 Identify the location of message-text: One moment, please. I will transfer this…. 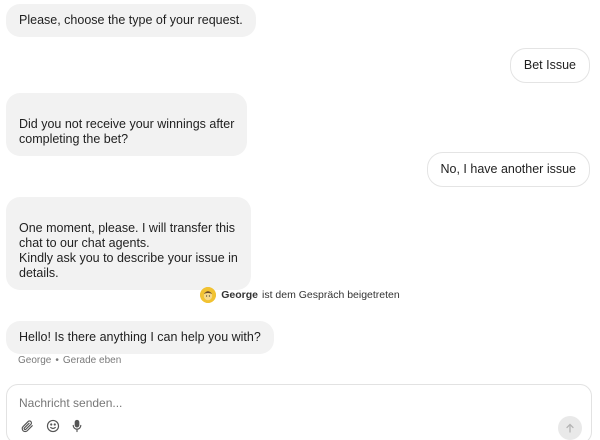
(128, 250).